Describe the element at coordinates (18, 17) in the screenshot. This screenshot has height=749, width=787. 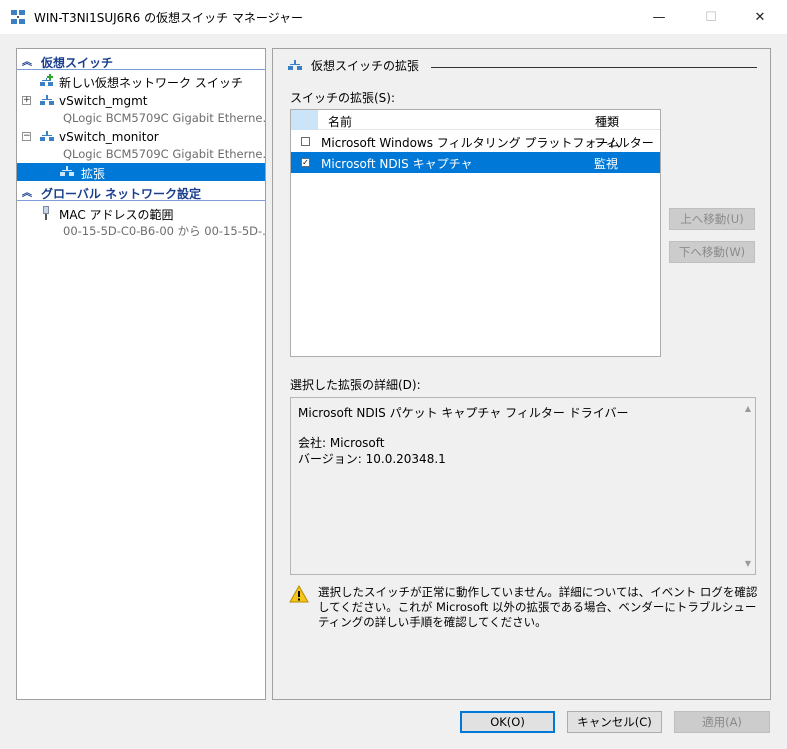
I see `switch-manager-icon` at that location.